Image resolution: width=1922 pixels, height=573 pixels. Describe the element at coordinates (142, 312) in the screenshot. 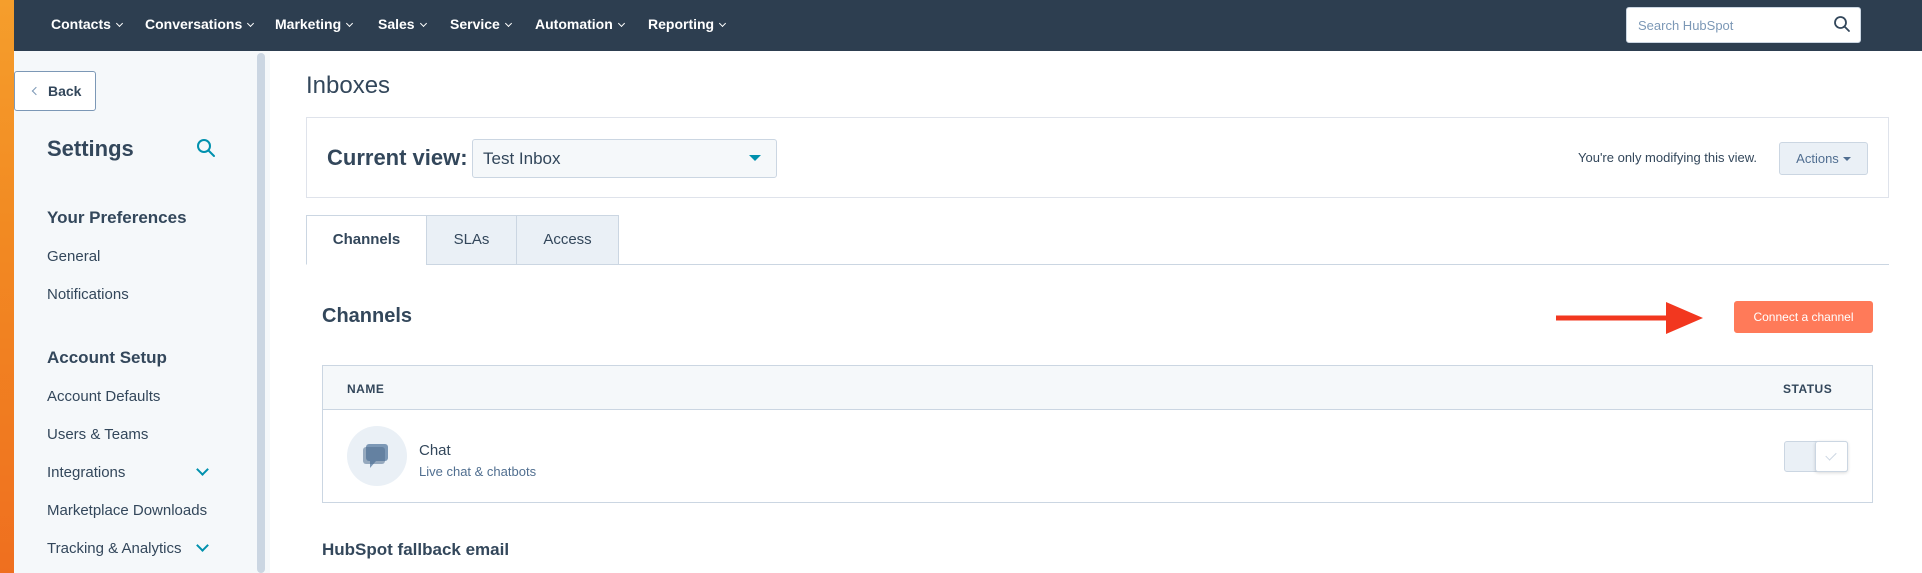

I see `settings-sidebar` at that location.